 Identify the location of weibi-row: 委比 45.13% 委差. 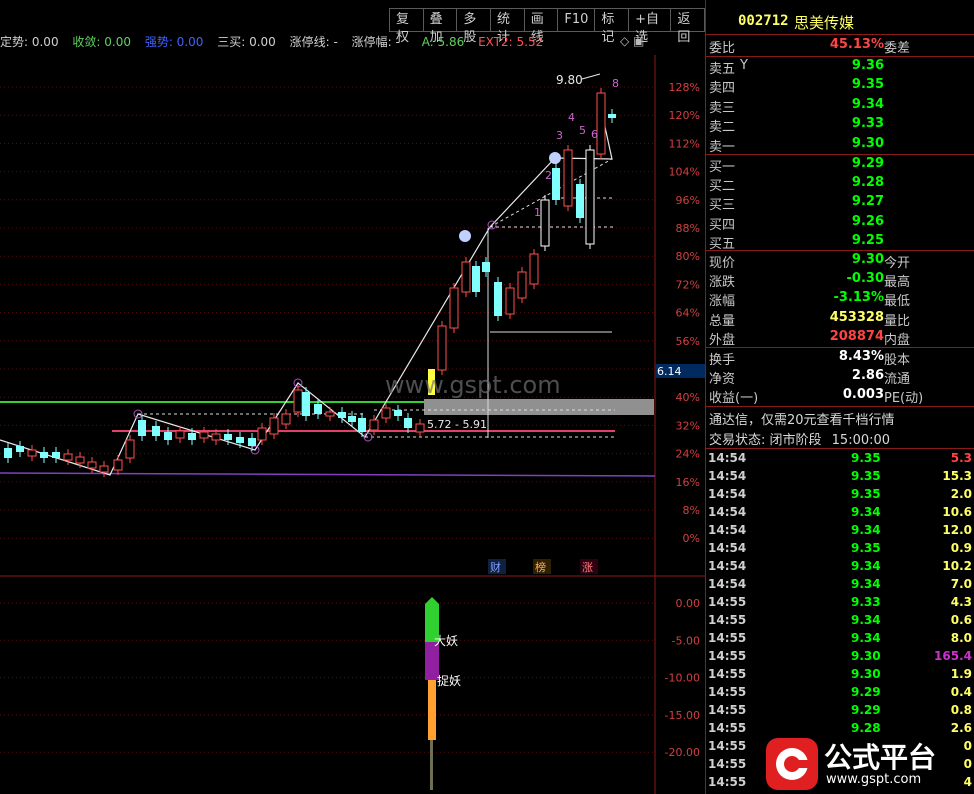
(840, 46).